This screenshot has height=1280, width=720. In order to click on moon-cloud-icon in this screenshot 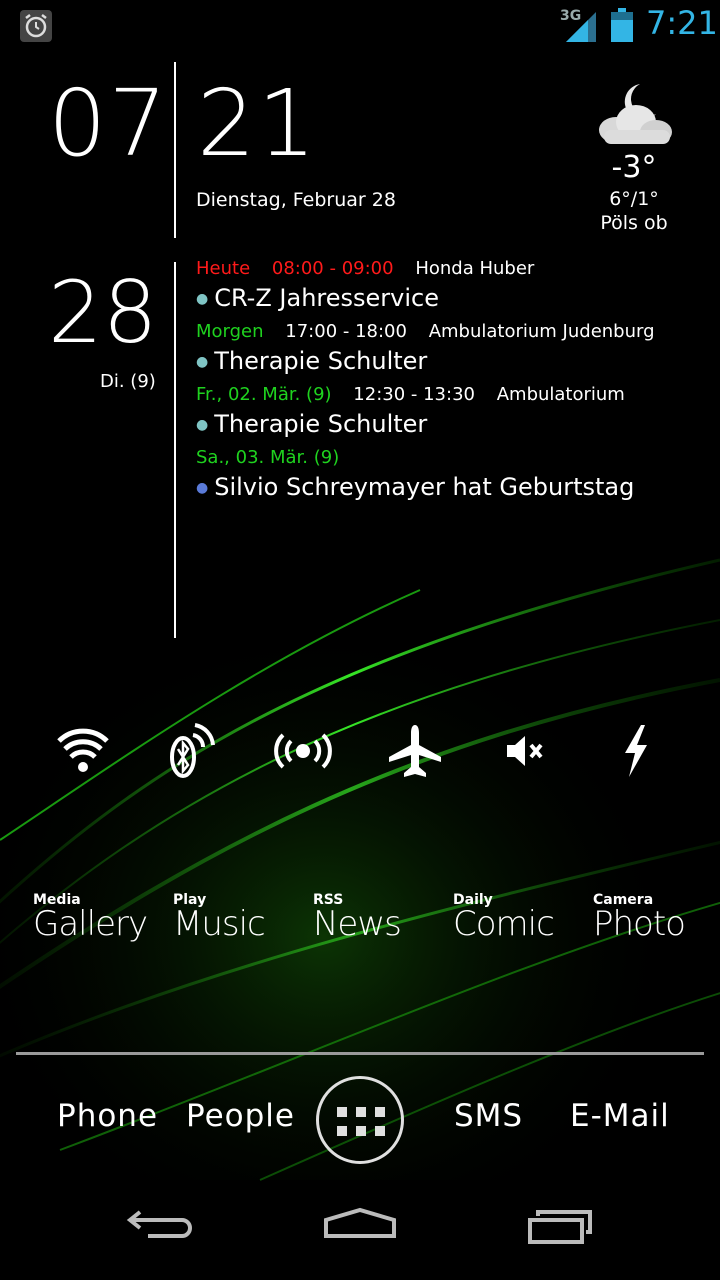, I will do `click(636, 115)`.